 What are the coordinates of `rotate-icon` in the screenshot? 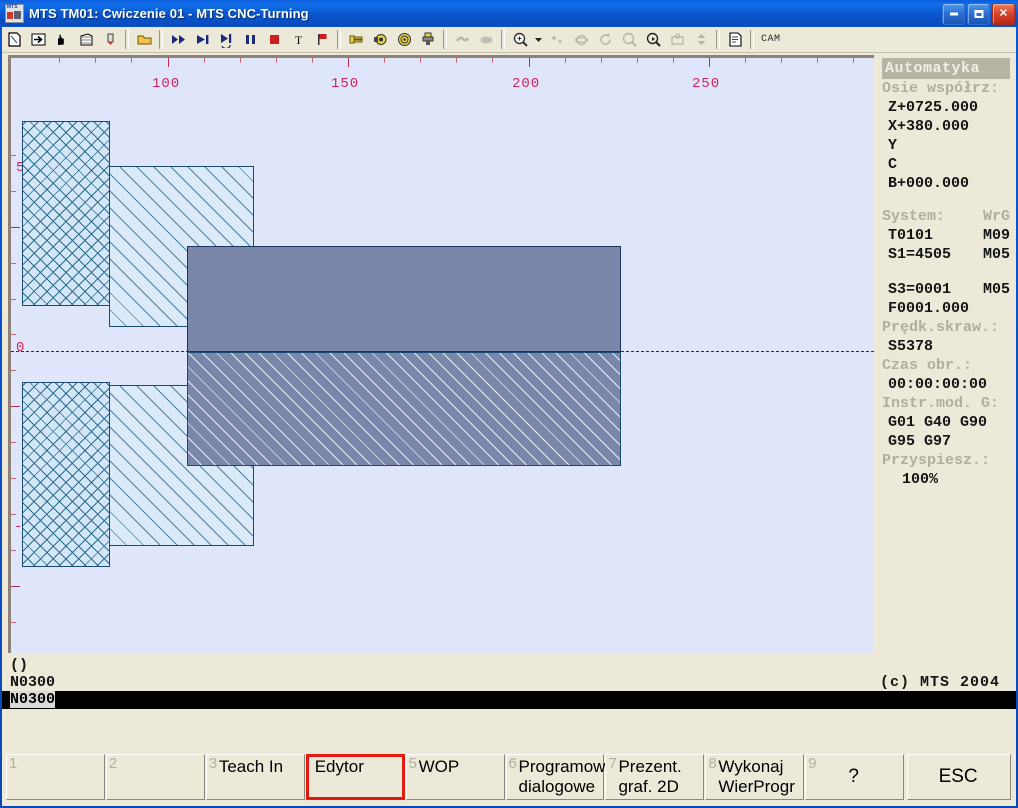 It's located at (605, 39).